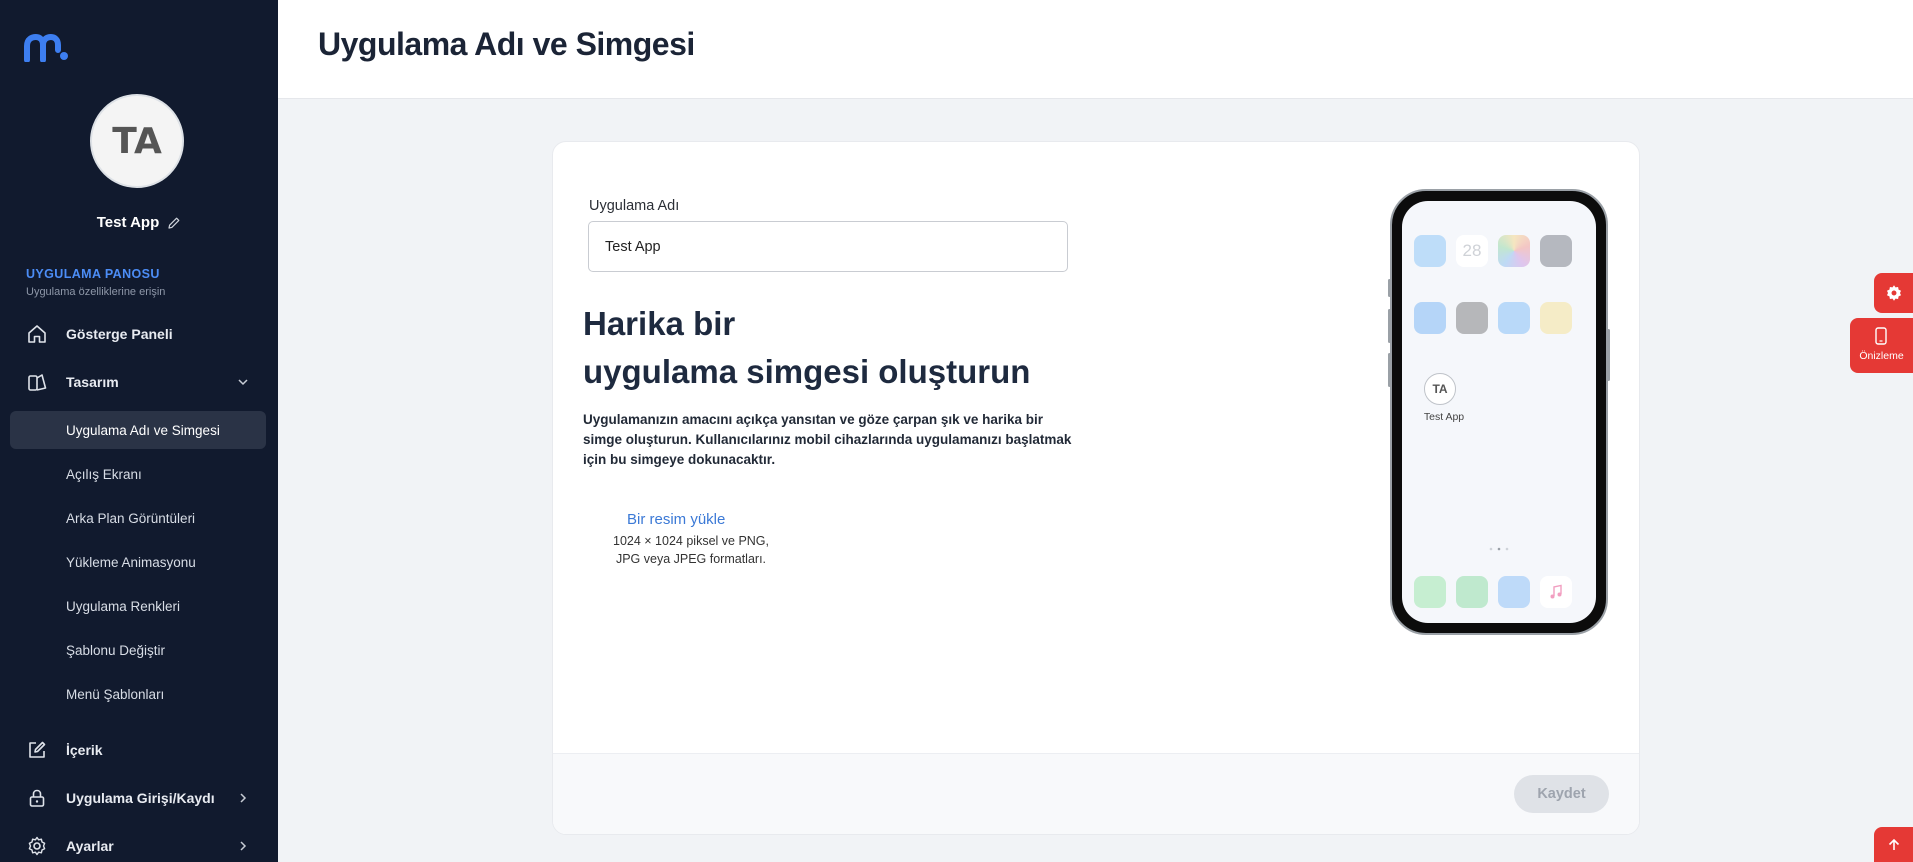 The width and height of the screenshot is (1913, 862). Describe the element at coordinates (128, 222) in the screenshot. I see `app-name: Test App` at that location.